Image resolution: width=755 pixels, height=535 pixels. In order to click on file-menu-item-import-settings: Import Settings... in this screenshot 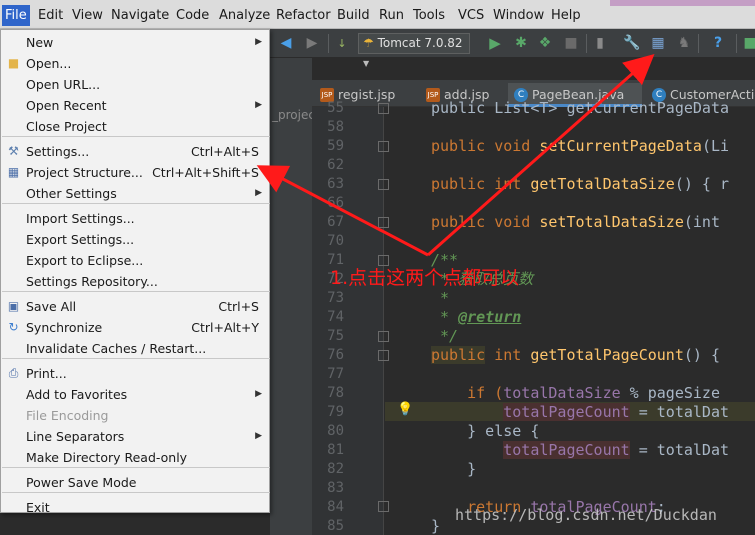, I will do `click(135, 218)`.